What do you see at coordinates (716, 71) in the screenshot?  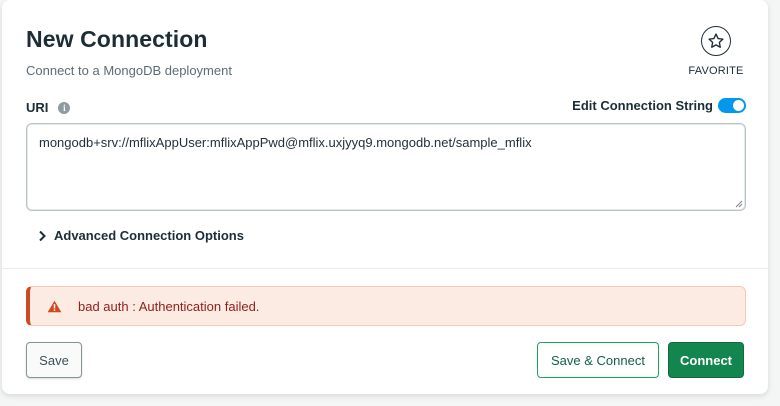 I see `favorite-label: FAVORITE` at bounding box center [716, 71].